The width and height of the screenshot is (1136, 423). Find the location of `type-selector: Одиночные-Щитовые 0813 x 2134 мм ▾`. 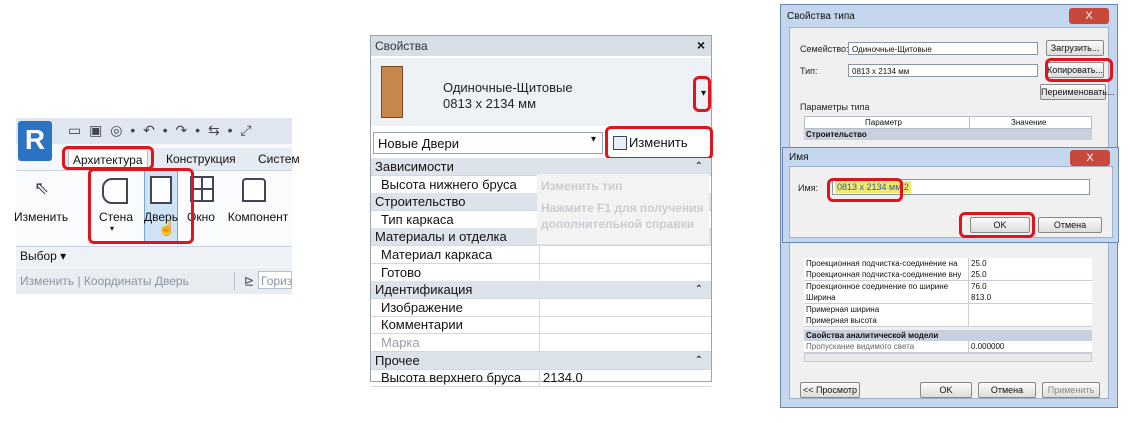

type-selector: Одиночные-Щитовые 0813 x 2134 мм ▾ is located at coordinates (541, 92).